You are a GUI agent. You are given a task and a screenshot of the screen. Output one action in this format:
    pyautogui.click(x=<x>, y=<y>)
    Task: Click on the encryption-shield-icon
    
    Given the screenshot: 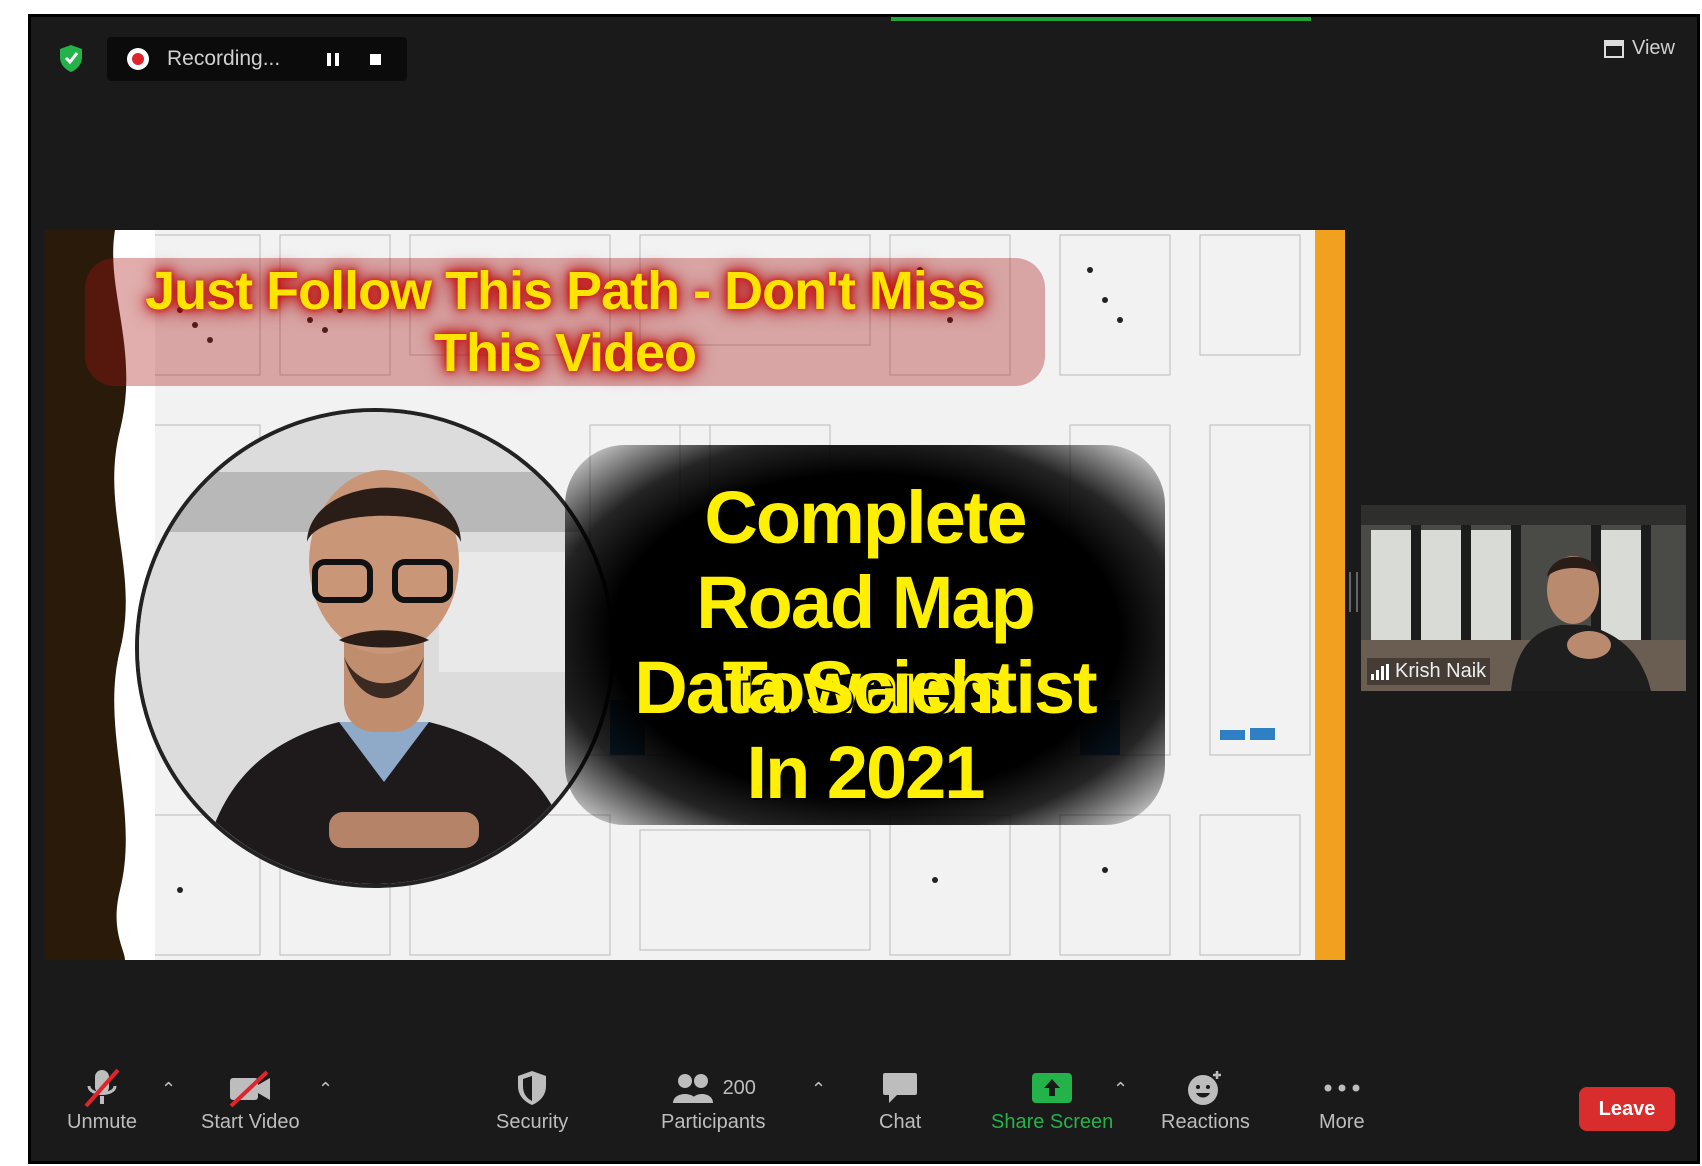 What is the action you would take?
    pyautogui.click(x=71, y=58)
    